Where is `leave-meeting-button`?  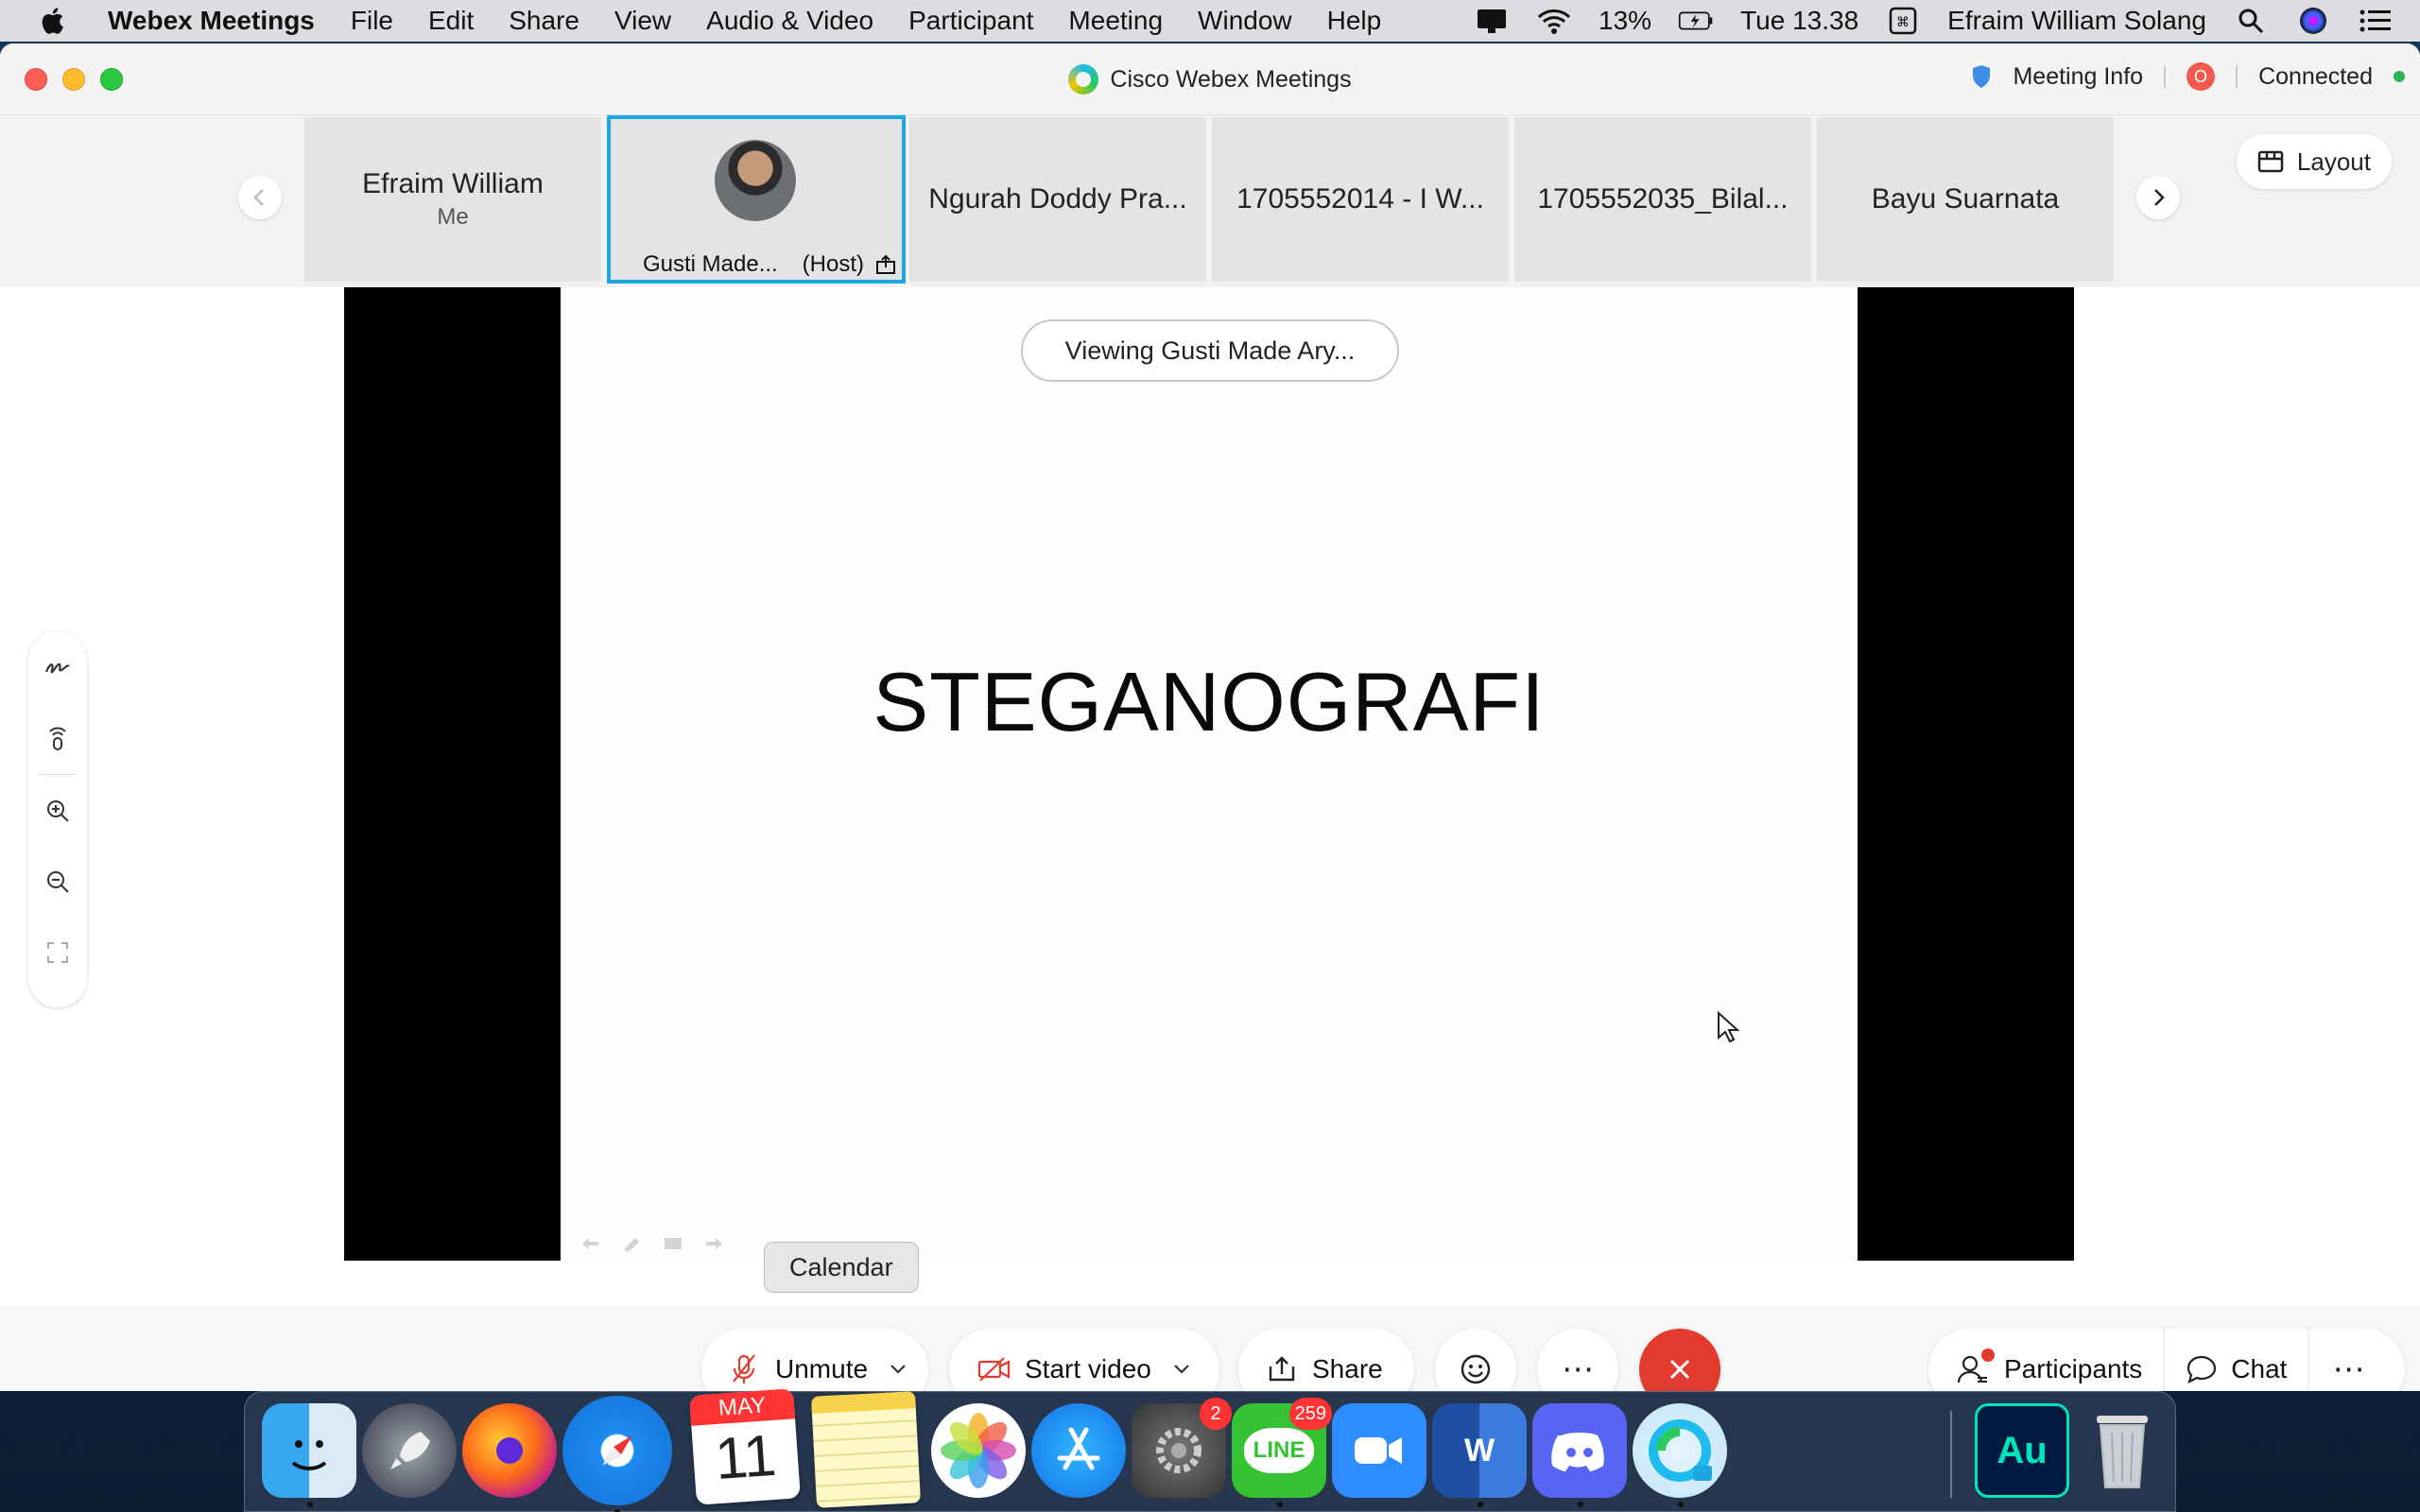
leave-meeting-button is located at coordinates (1680, 1360).